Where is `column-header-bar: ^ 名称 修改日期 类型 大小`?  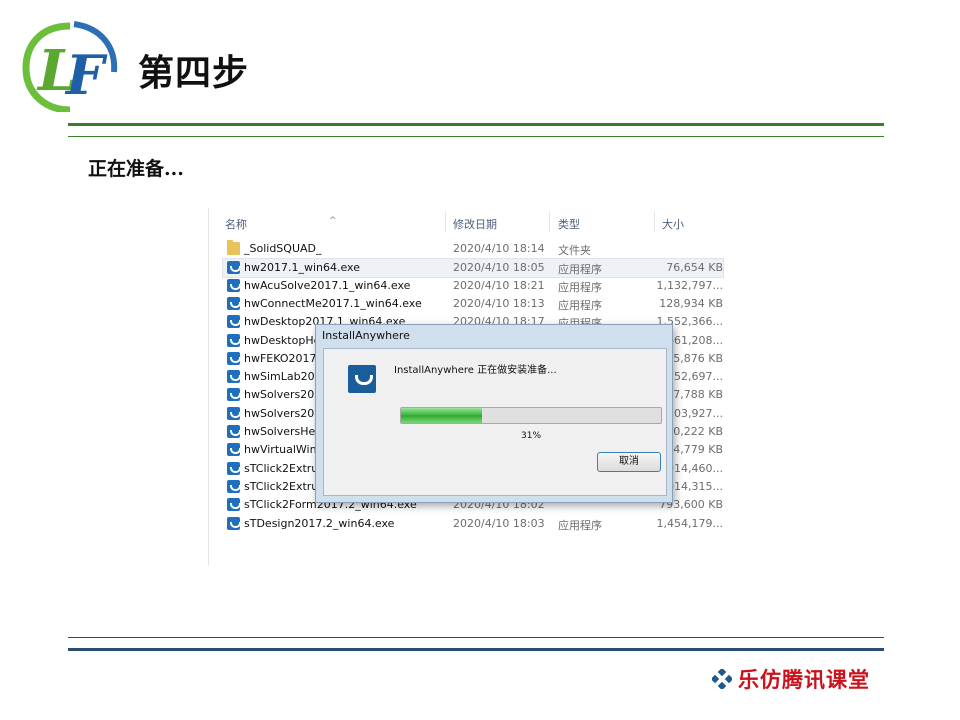
column-header-bar: ^ 名称 修改日期 类型 大小 is located at coordinates (469, 222).